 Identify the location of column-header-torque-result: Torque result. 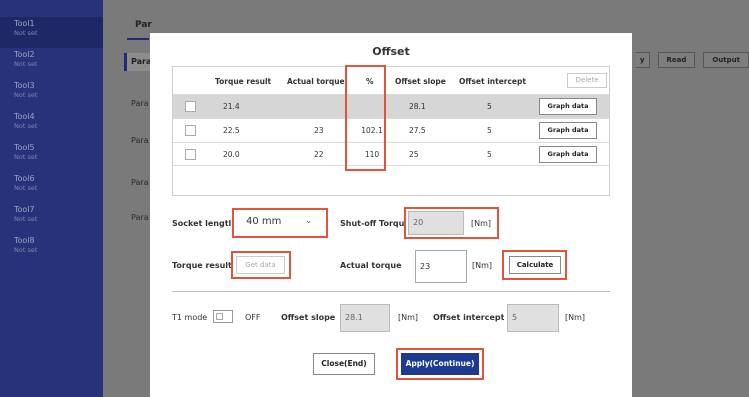
(243, 81).